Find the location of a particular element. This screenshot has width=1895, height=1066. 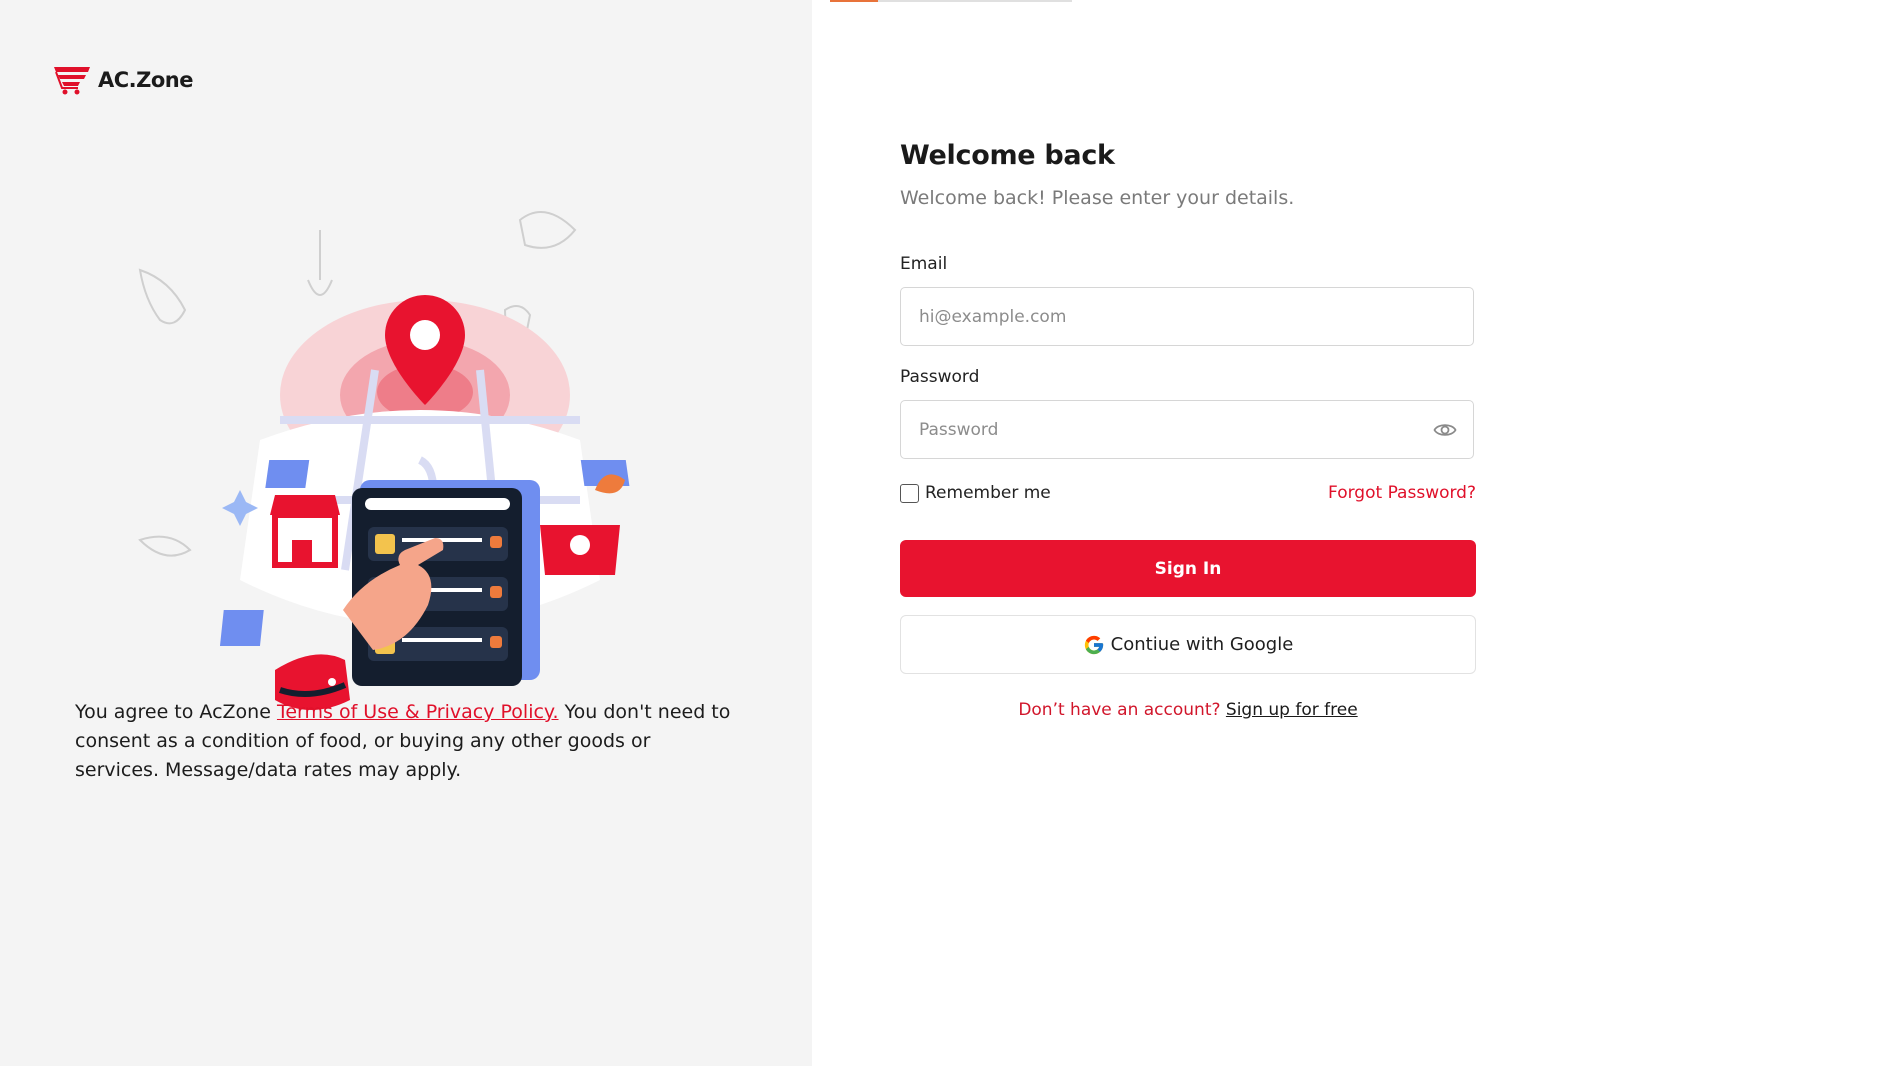

forgot-password-link: Forgot Password? is located at coordinates (1402, 493).